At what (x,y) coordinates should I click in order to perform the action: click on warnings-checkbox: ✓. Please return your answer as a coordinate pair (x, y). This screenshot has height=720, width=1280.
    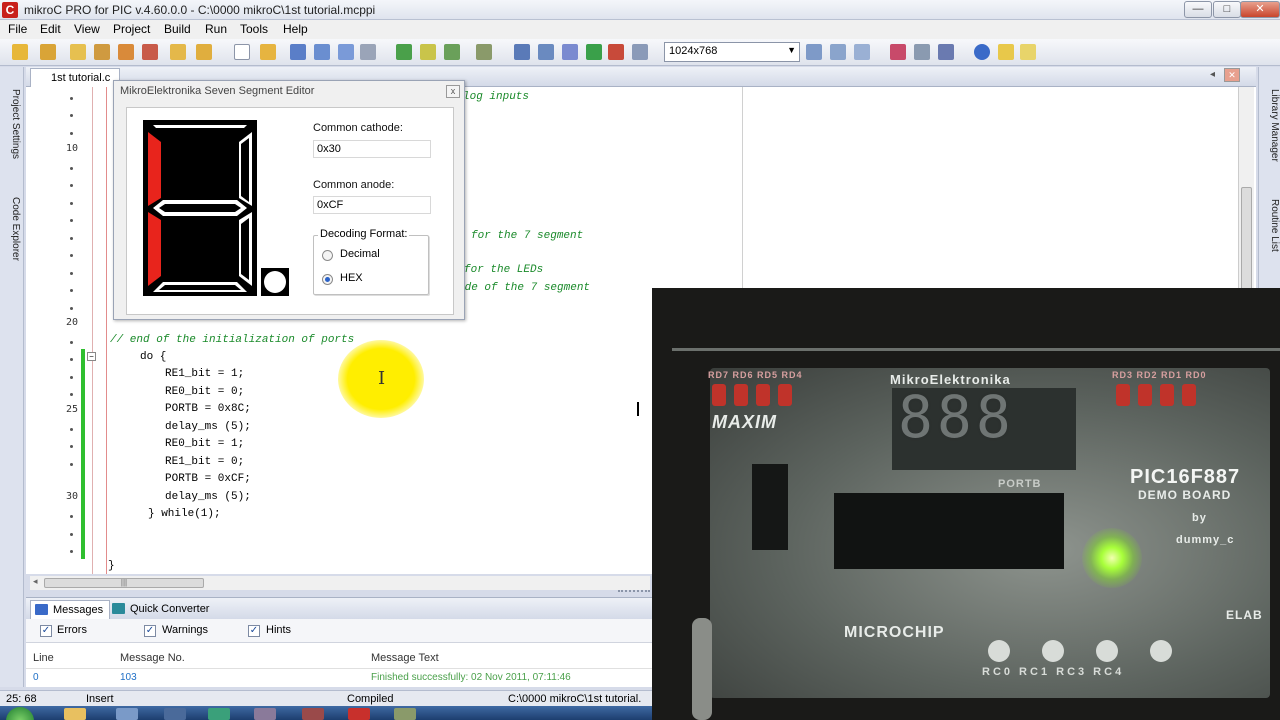
    Looking at the image, I should click on (150, 631).